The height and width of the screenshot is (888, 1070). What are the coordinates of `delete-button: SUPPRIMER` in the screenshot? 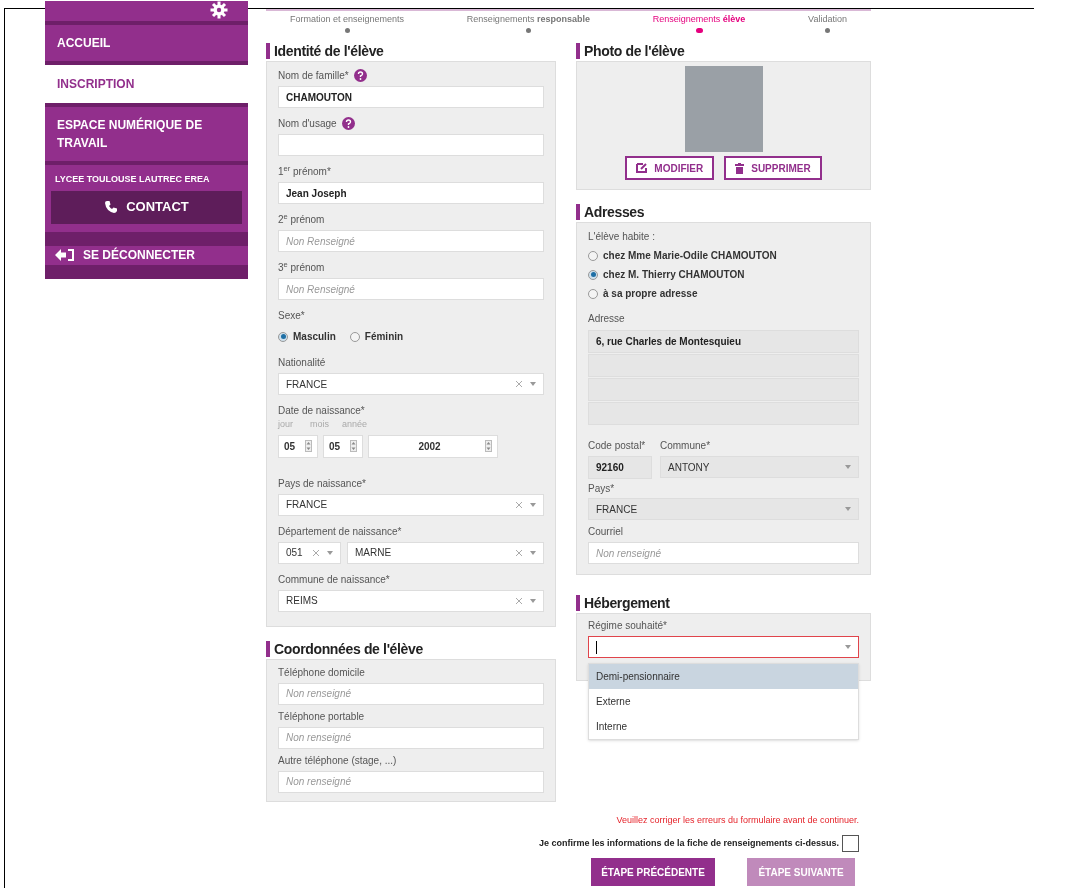 It's located at (773, 168).